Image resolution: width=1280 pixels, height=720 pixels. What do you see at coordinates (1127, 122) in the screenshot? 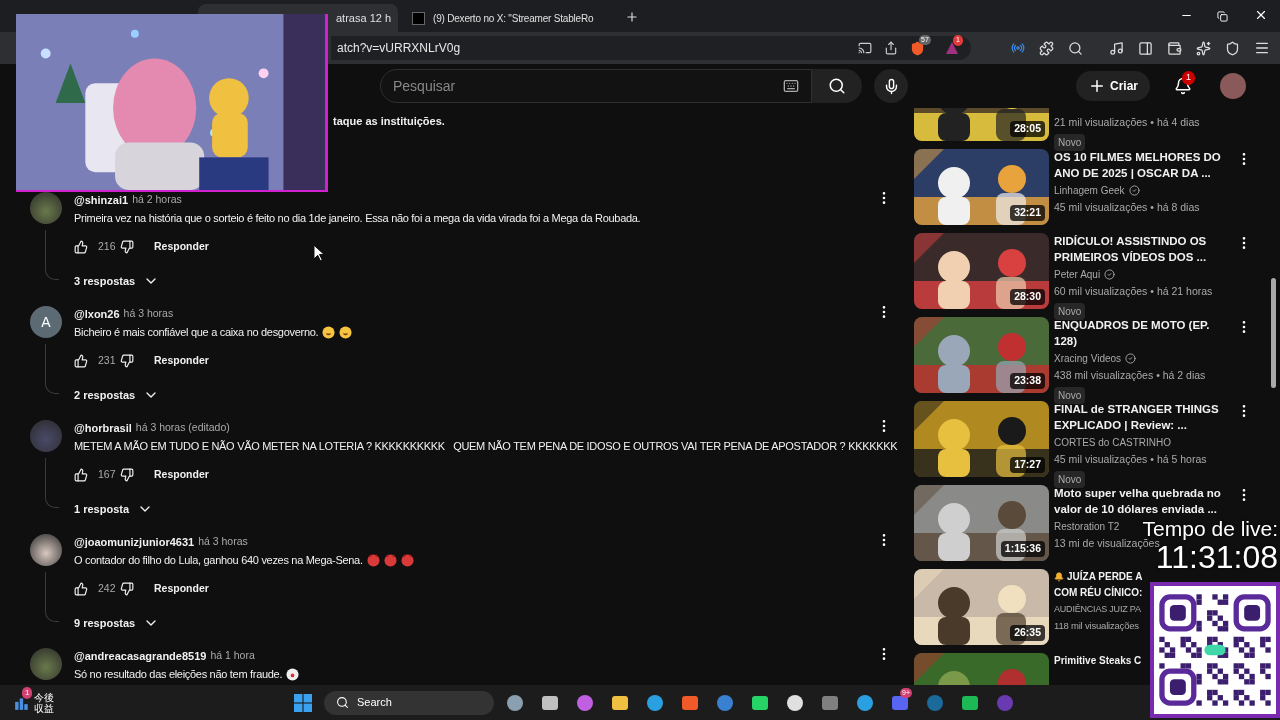
I see `video-stats: 21 mil visualizações • há 4 dias` at bounding box center [1127, 122].